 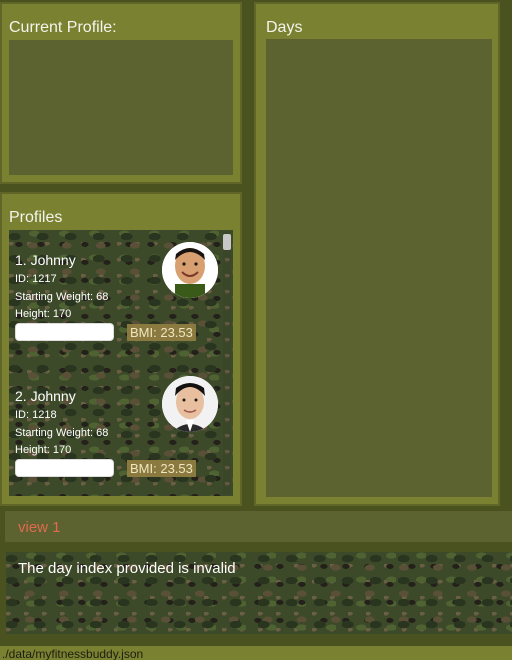 I want to click on status-bar-path: ./data/myfitnessbuddy.json, so click(x=73, y=653).